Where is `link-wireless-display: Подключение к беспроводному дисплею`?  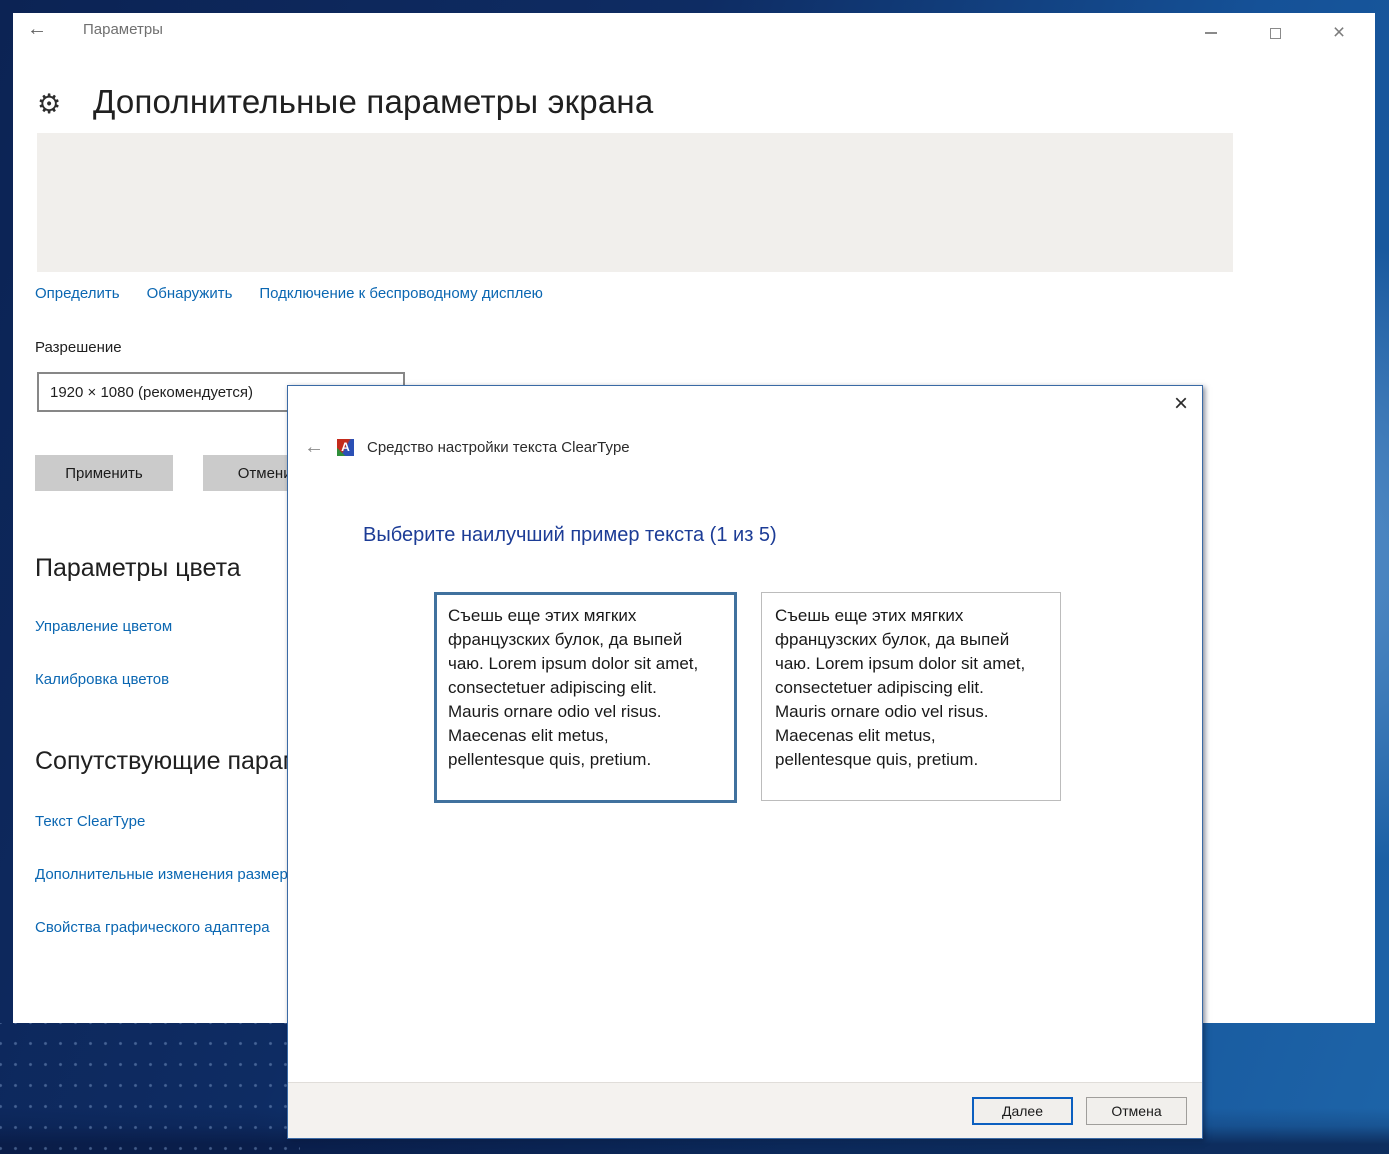 link-wireless-display: Подключение к беспроводному дисплею is located at coordinates (401, 293).